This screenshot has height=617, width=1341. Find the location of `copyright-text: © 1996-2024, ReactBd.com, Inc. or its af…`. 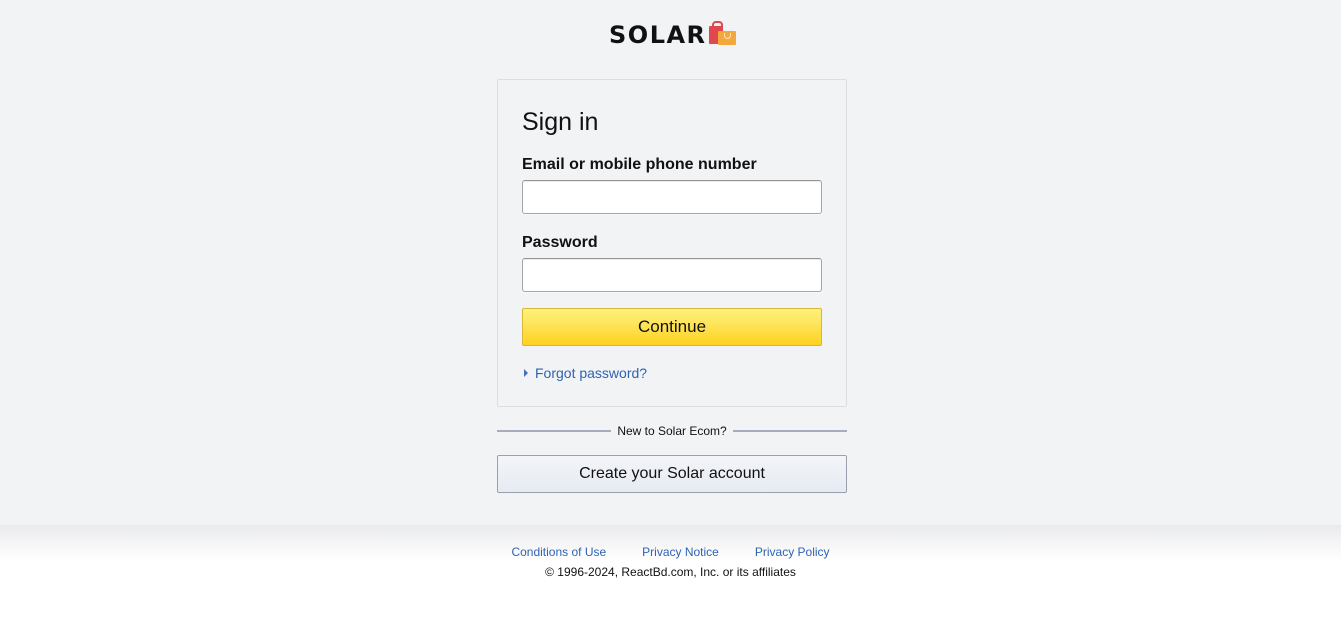

copyright-text: © 1996-2024, ReactBd.com, Inc. or its af… is located at coordinates (670, 572).